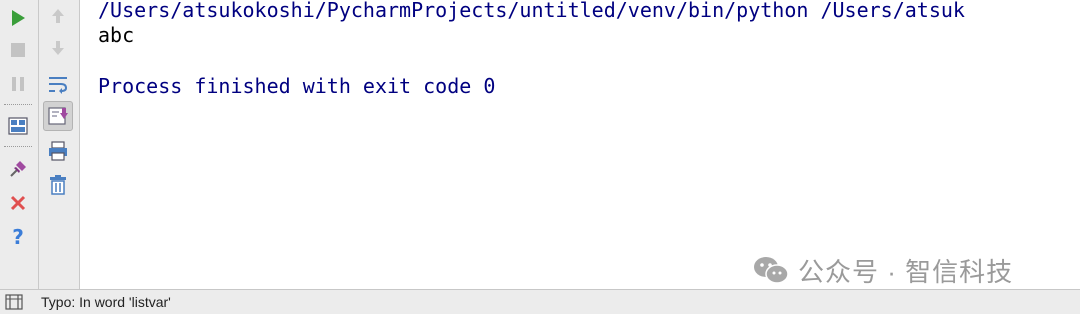  I want to click on up-arrow-icon, so click(58, 16).